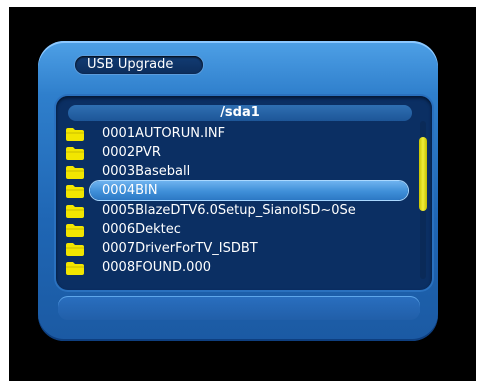 Image resolution: width=477 pixels, height=385 pixels. I want to click on file-name: 0003Baseball, so click(146, 171).